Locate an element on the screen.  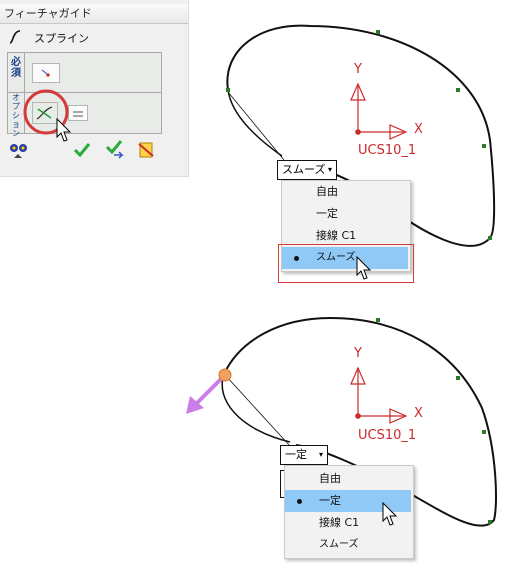
highlight-frame is located at coordinates (346, 263).